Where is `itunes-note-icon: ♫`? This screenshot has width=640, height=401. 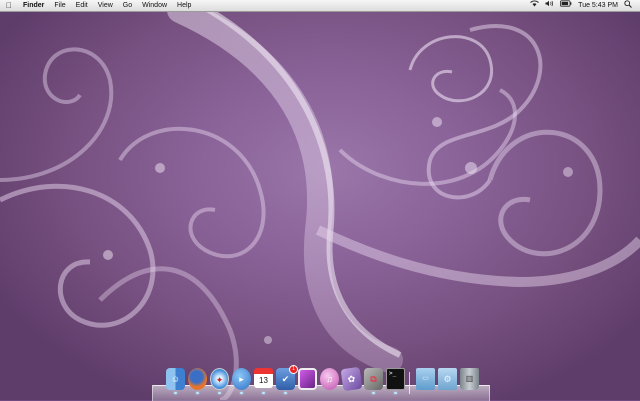 itunes-note-icon: ♫ is located at coordinates (329, 379).